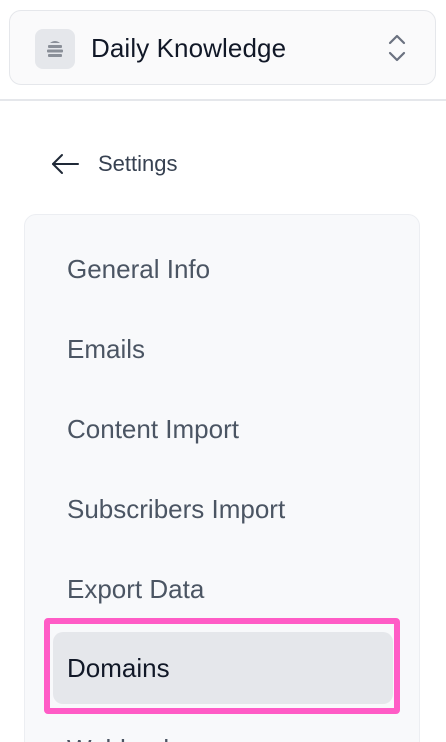 This screenshot has width=446, height=742. Describe the element at coordinates (106, 348) in the screenshot. I see `menu-item-label: Emails` at that location.